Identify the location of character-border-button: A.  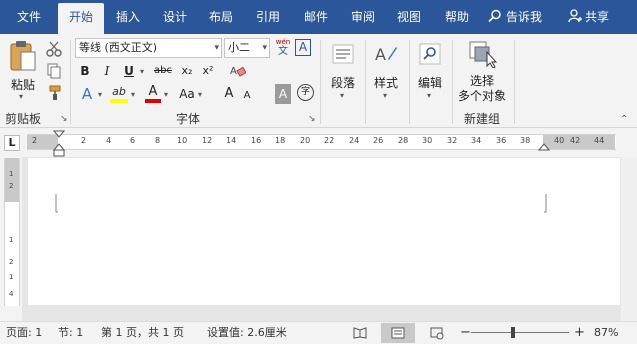
(303, 47).